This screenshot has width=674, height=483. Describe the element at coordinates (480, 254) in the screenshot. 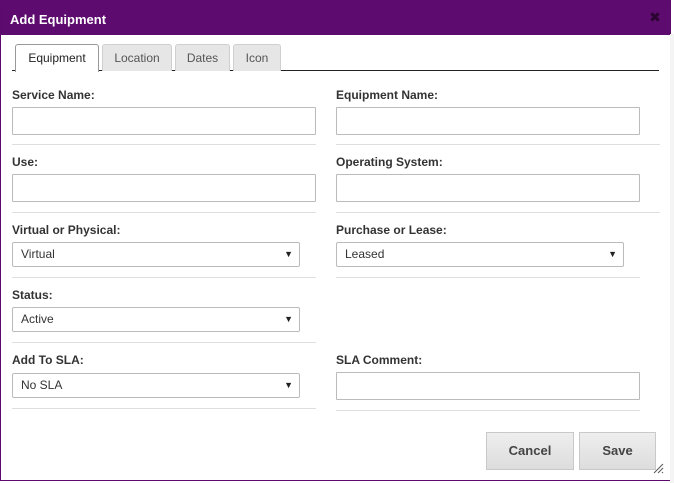

I see `purchase-or-lease-select: Leased ▼` at that location.